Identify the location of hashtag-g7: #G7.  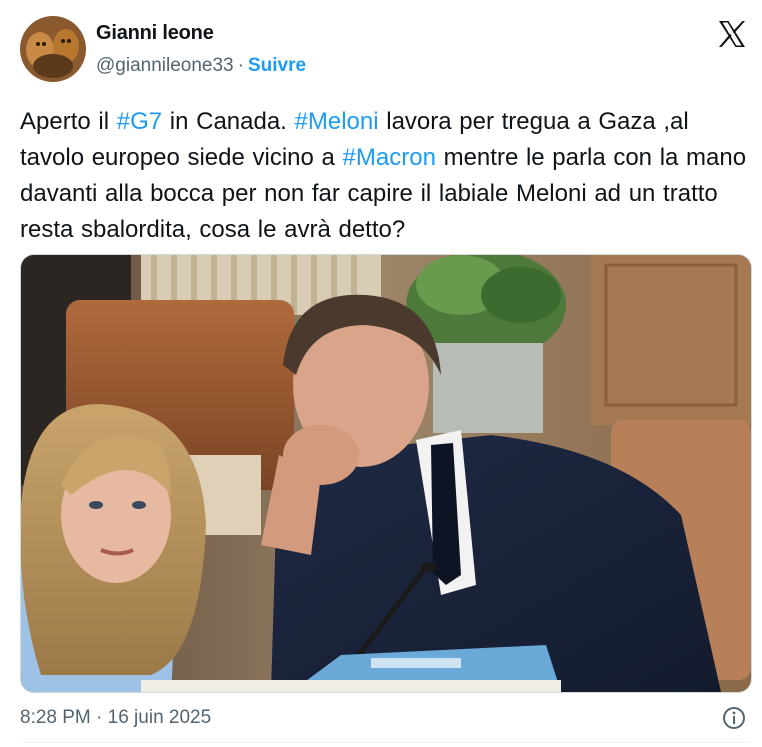
(139, 121).